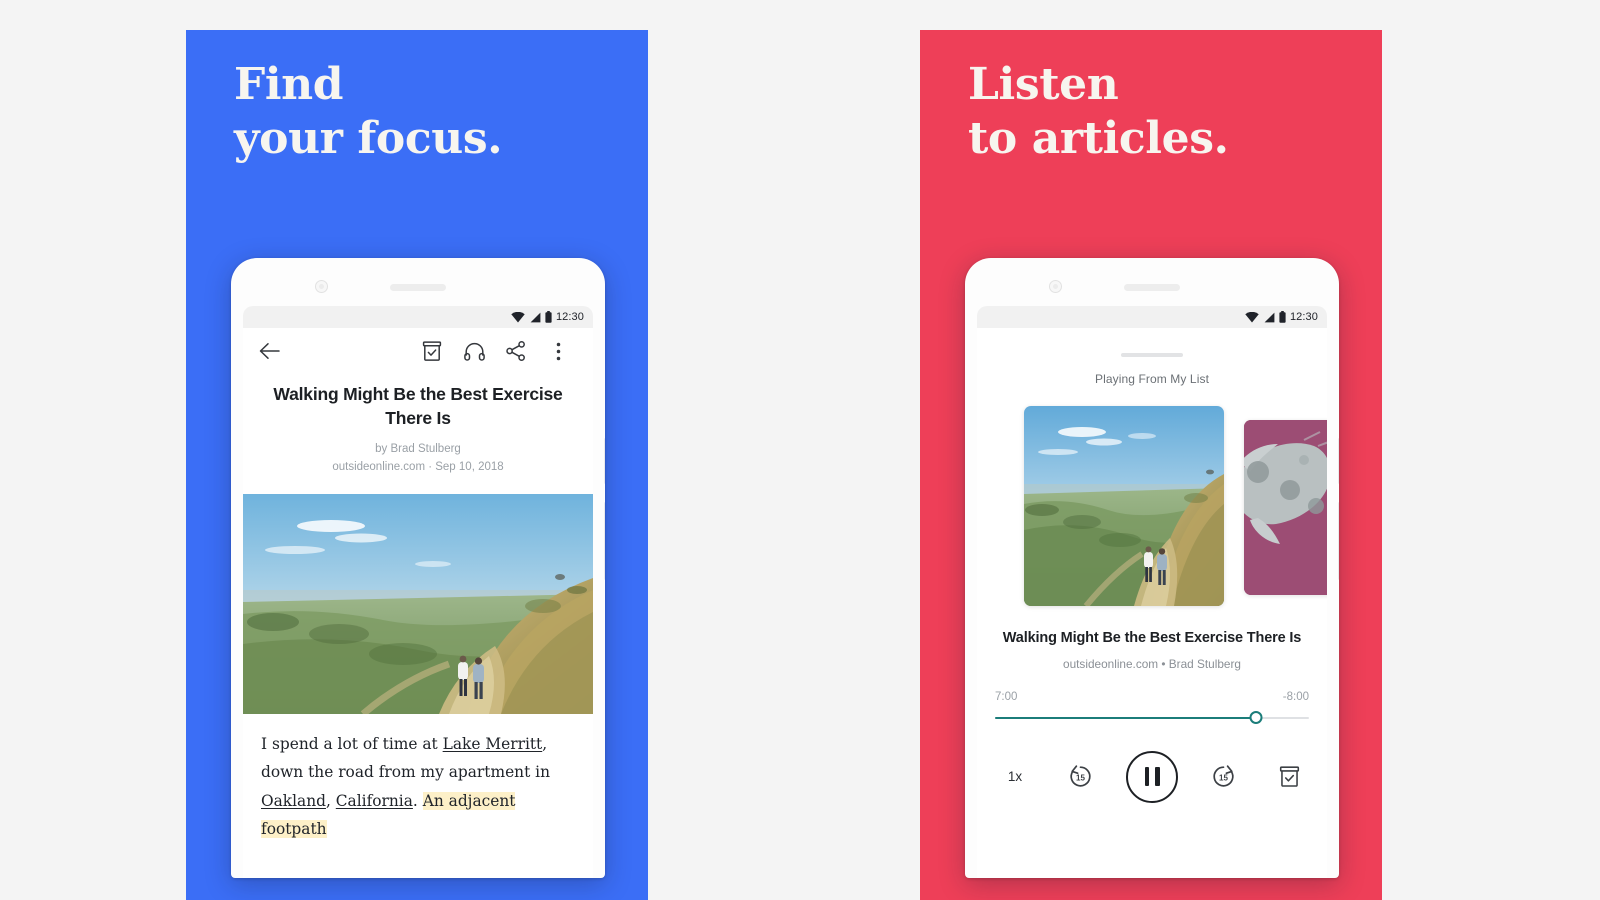 The height and width of the screenshot is (900, 1600). Describe the element at coordinates (330, 800) in the screenshot. I see `body-text-3: ,` at that location.